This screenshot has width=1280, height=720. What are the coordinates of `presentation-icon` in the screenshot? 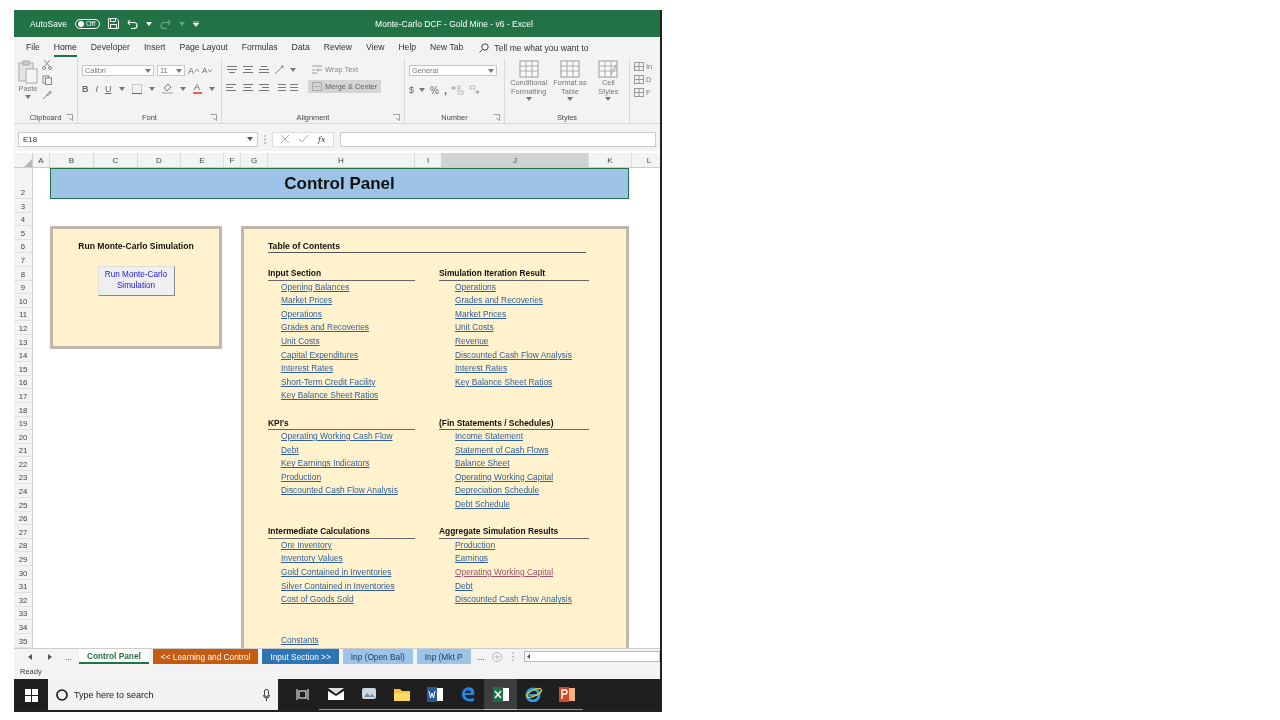 It's located at (566, 694).